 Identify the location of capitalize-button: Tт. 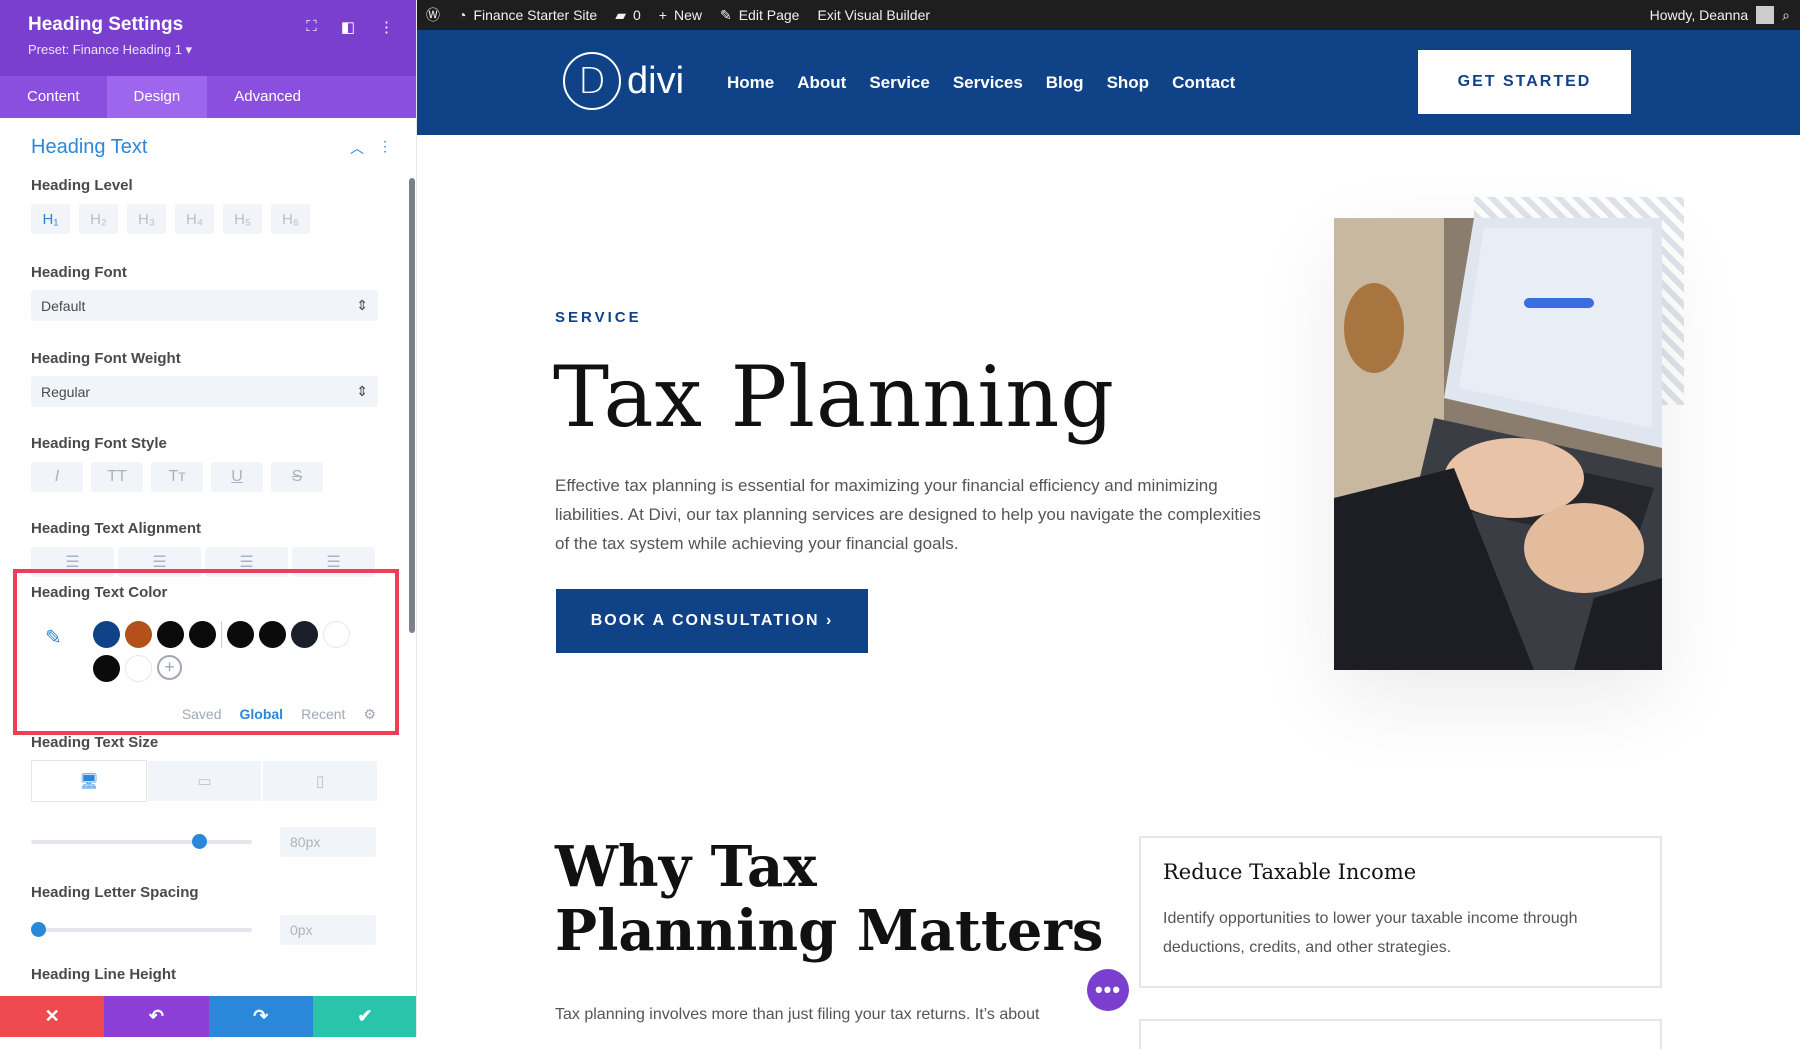
(177, 477).